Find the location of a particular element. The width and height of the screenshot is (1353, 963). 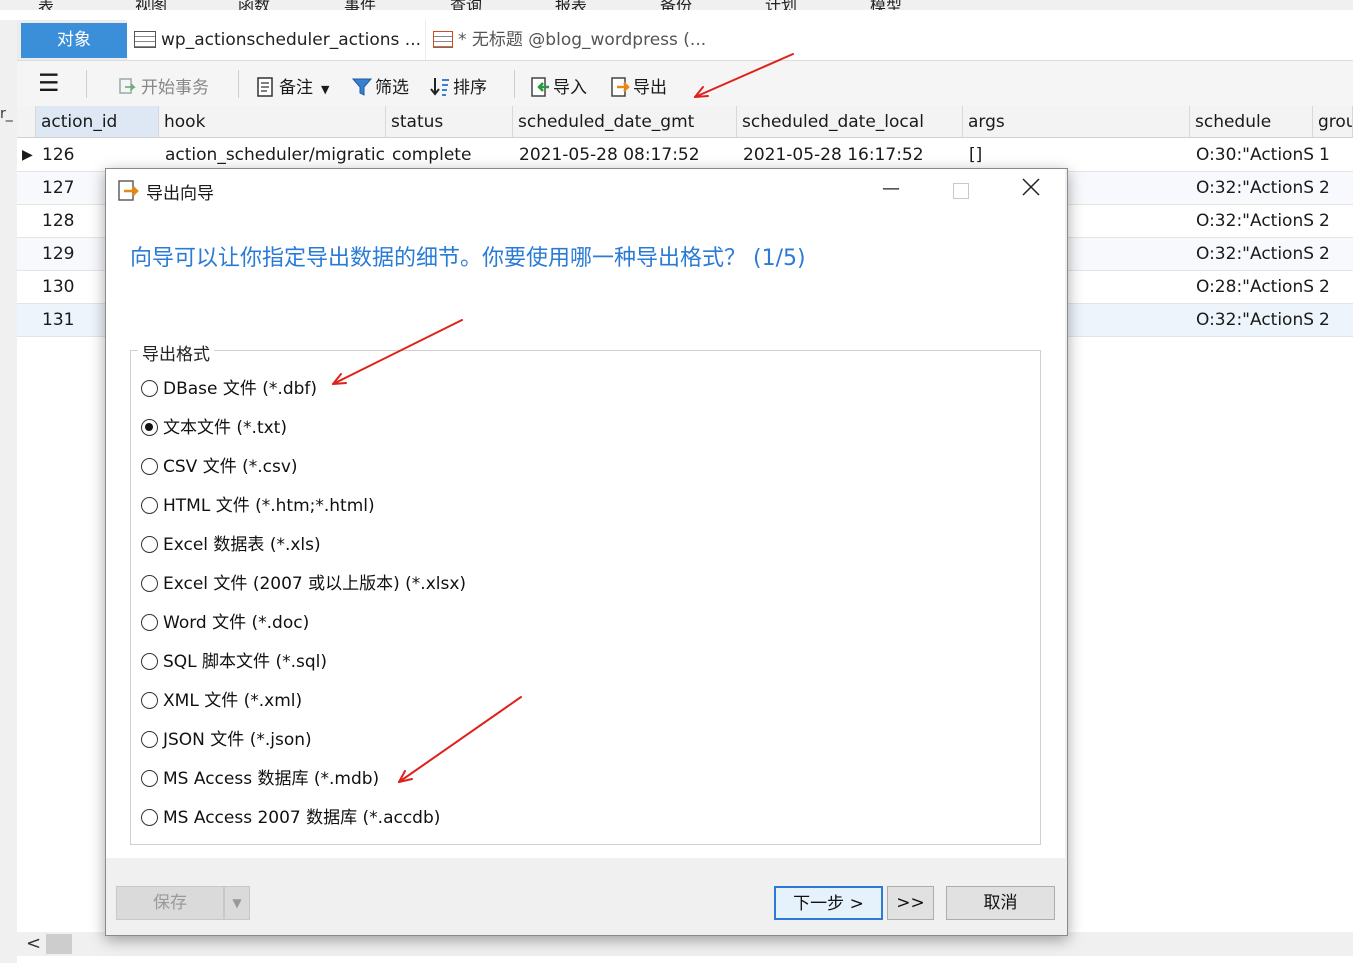

sort-button: 排序 is located at coordinates (458, 85).